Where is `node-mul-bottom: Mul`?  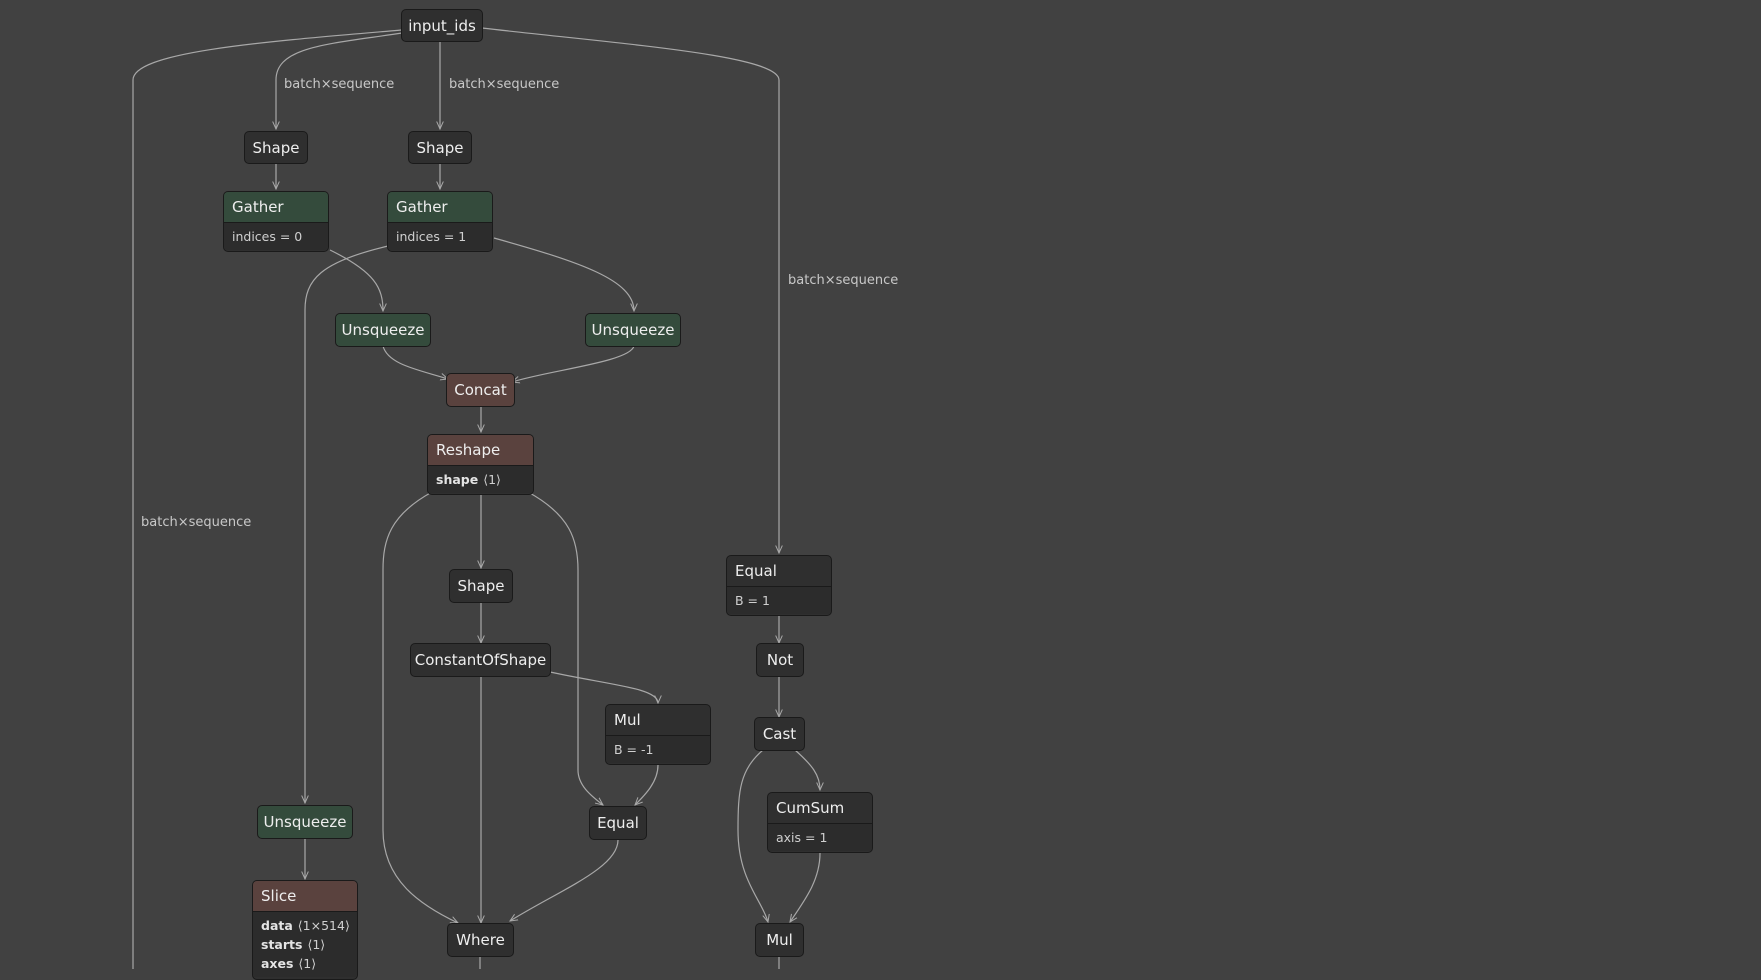
node-mul-bottom: Mul is located at coordinates (779, 940).